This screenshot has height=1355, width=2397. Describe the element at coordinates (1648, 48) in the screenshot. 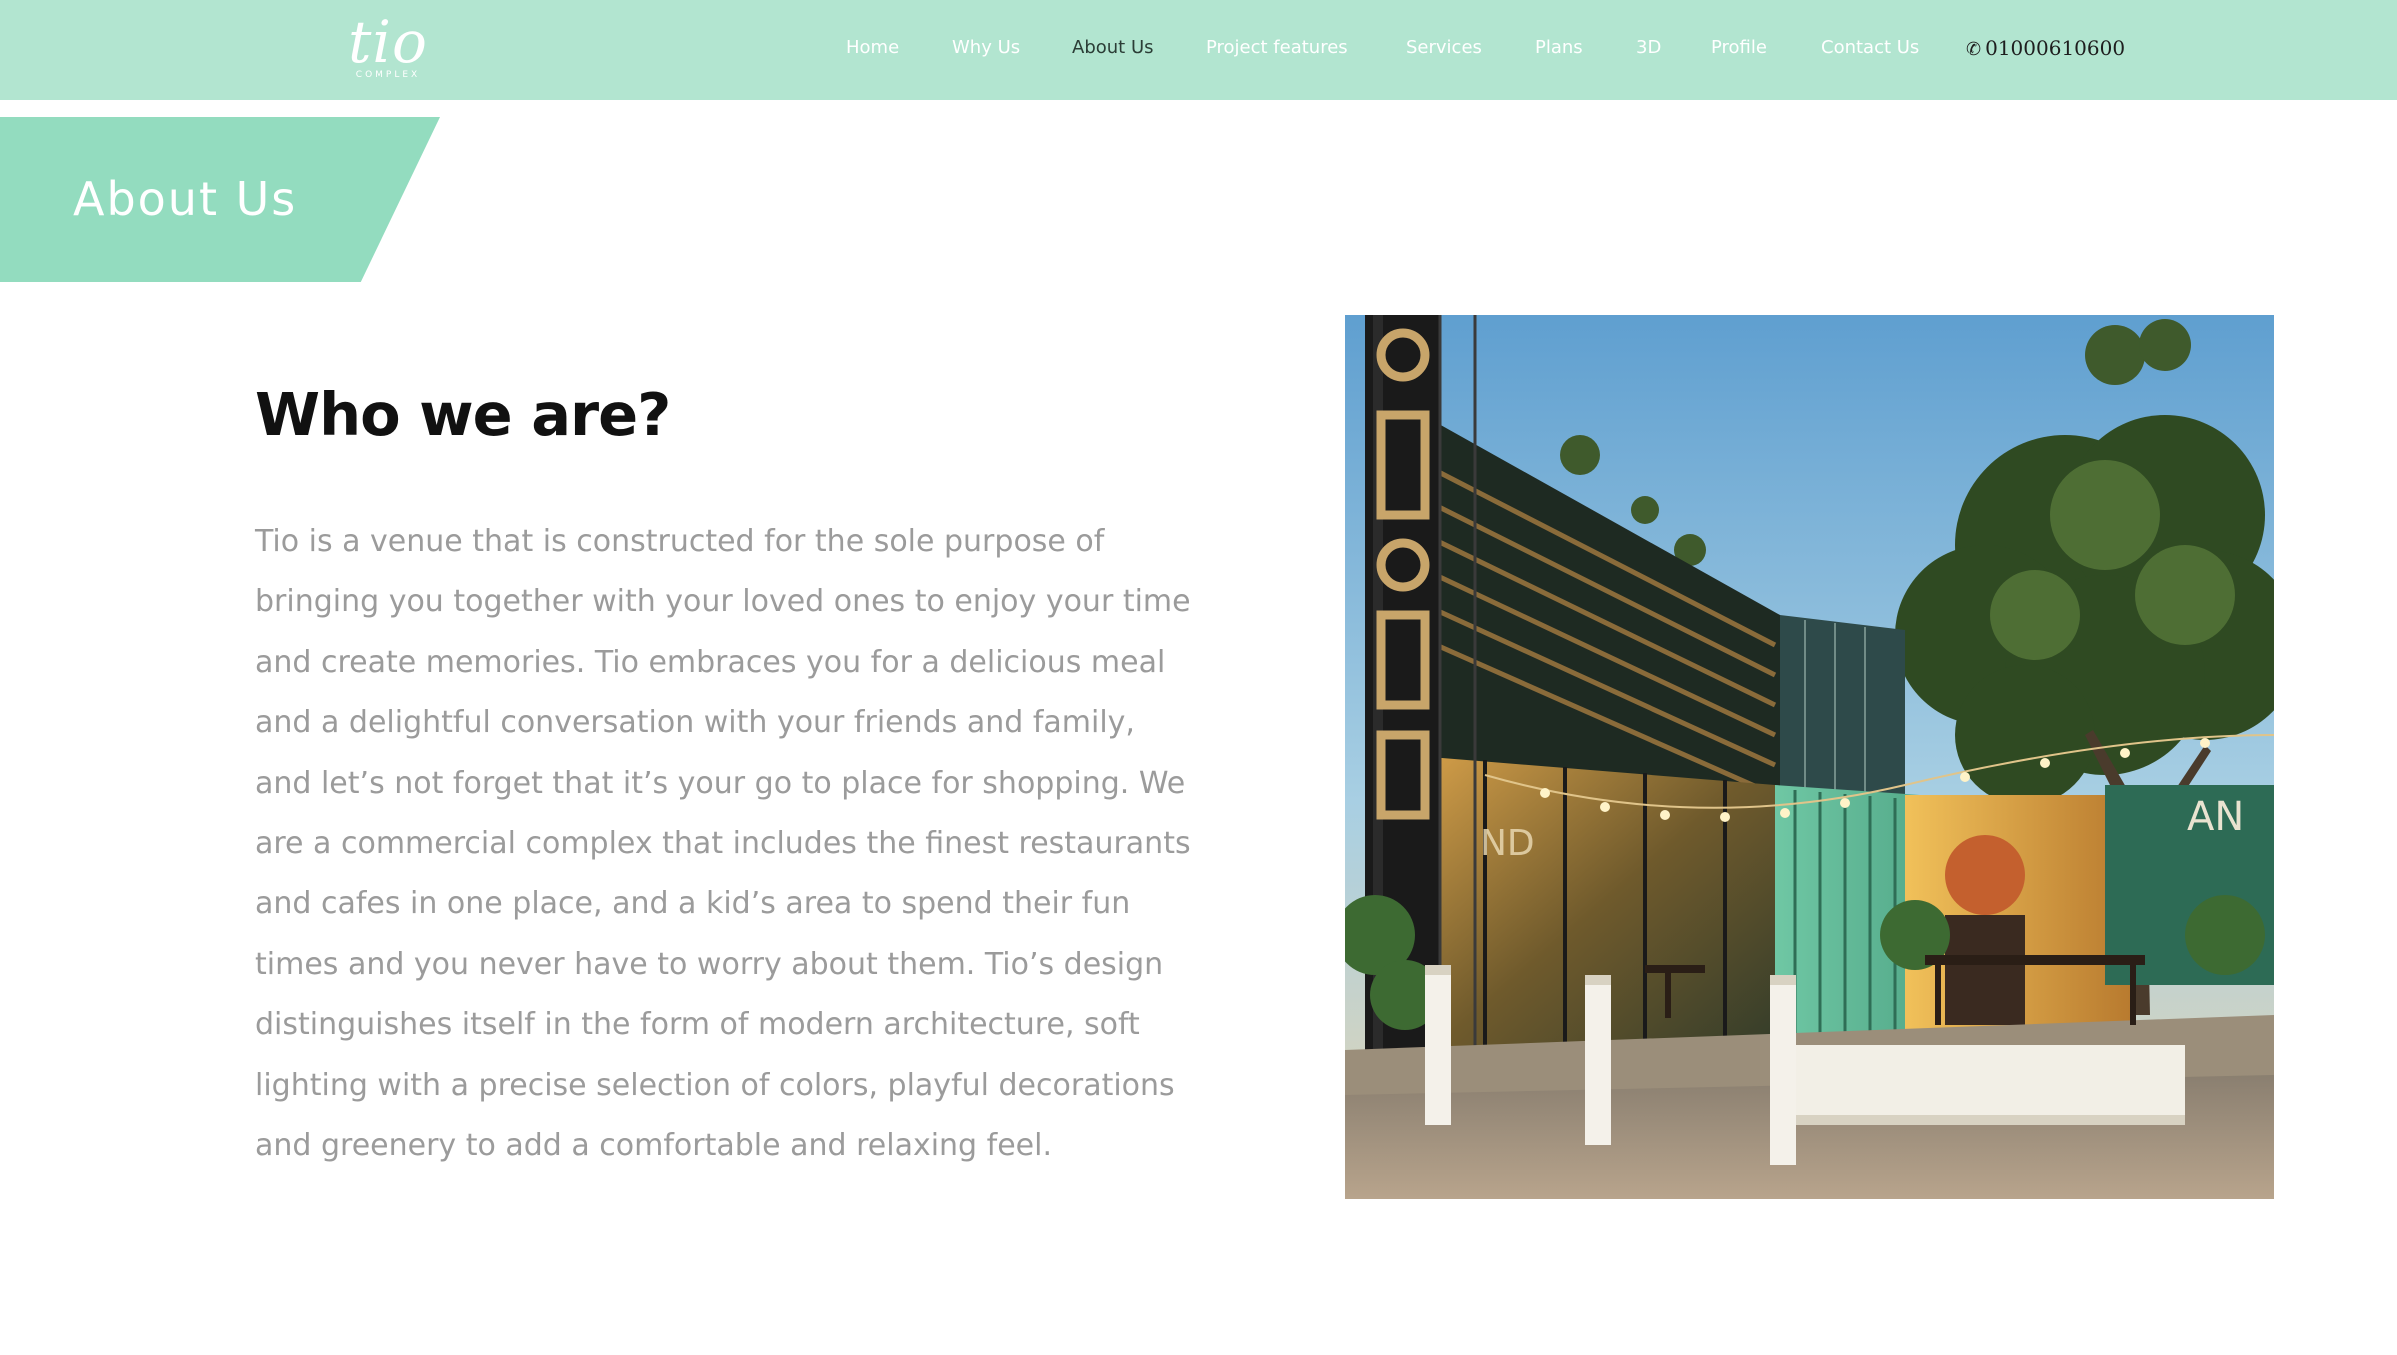

I see `nav-link-3d: 3D` at that location.